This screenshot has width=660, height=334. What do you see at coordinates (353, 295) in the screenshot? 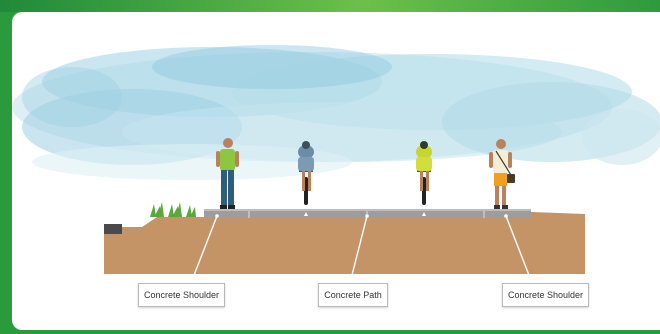
I see `label-concrete-path: Concrete Path` at bounding box center [353, 295].